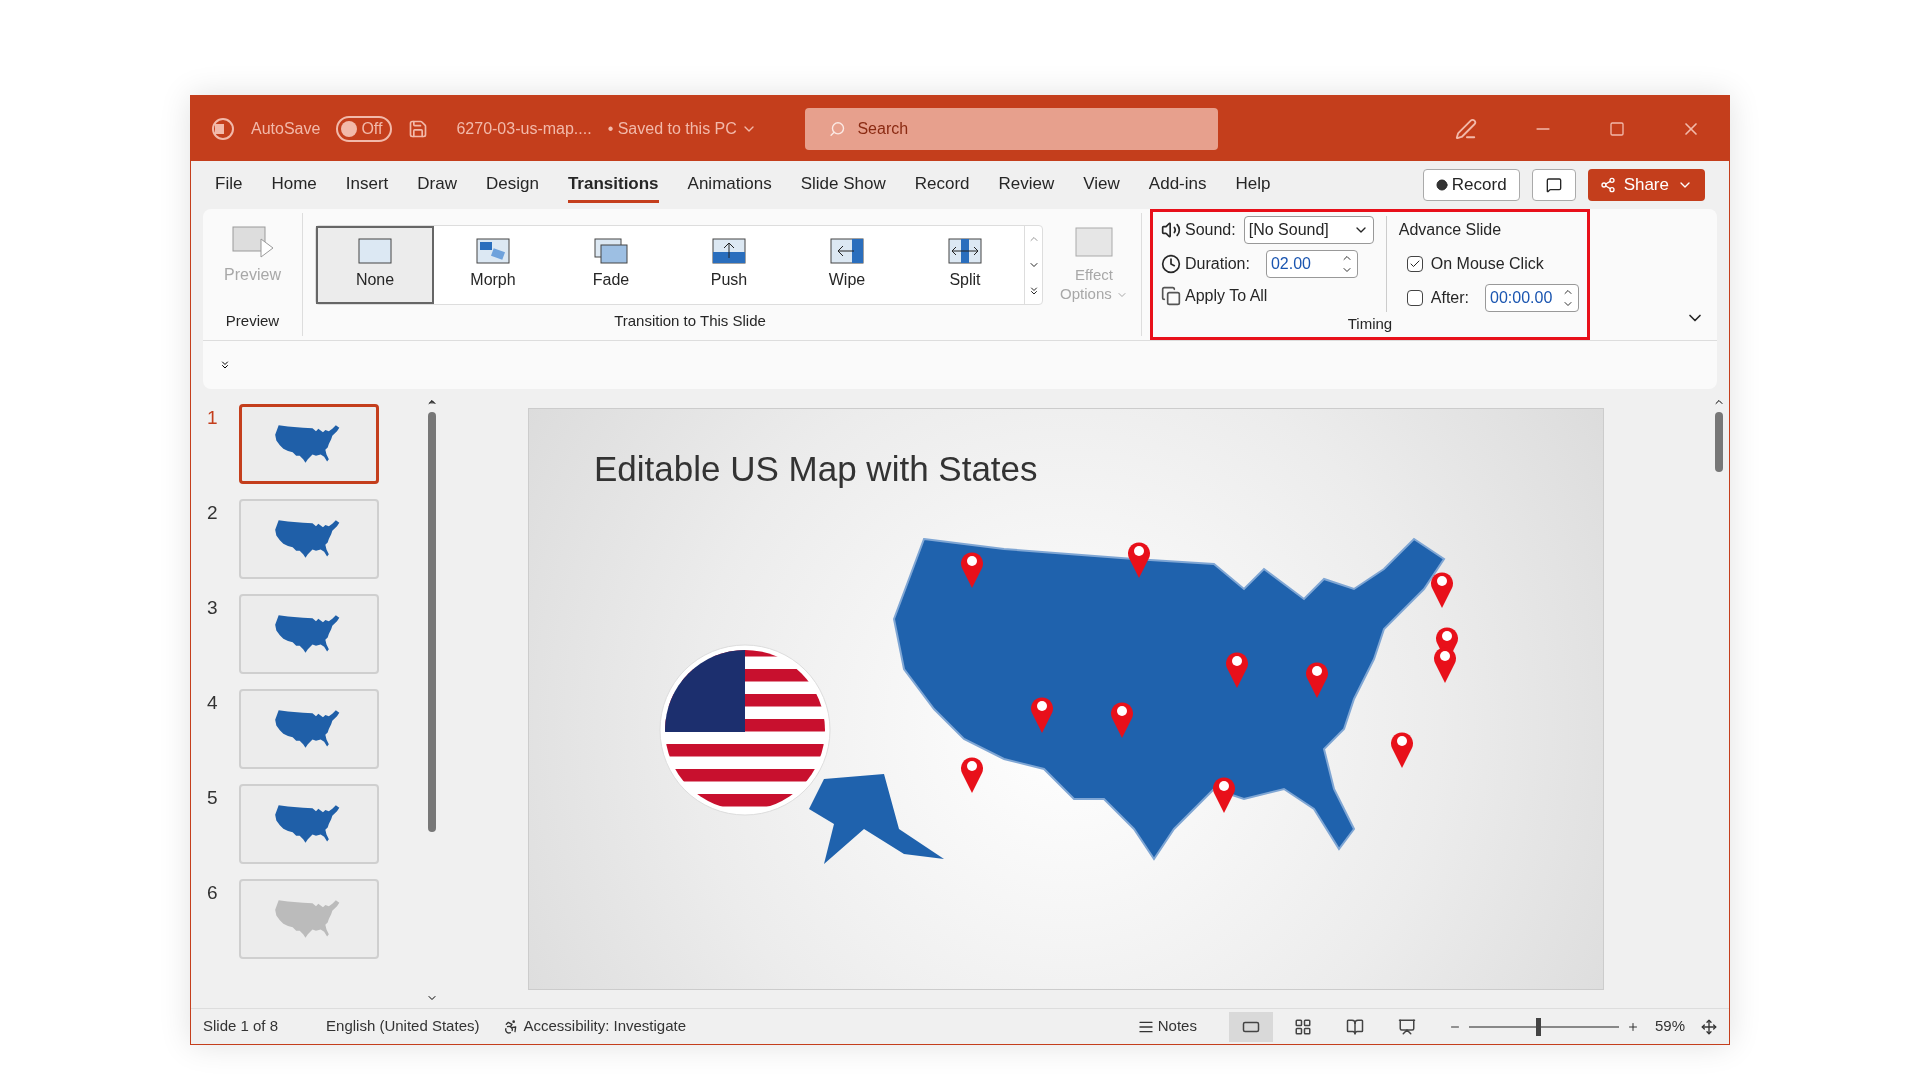  Describe the element at coordinates (1311, 264) in the screenshot. I see `duration-spinner: 02.00` at that location.